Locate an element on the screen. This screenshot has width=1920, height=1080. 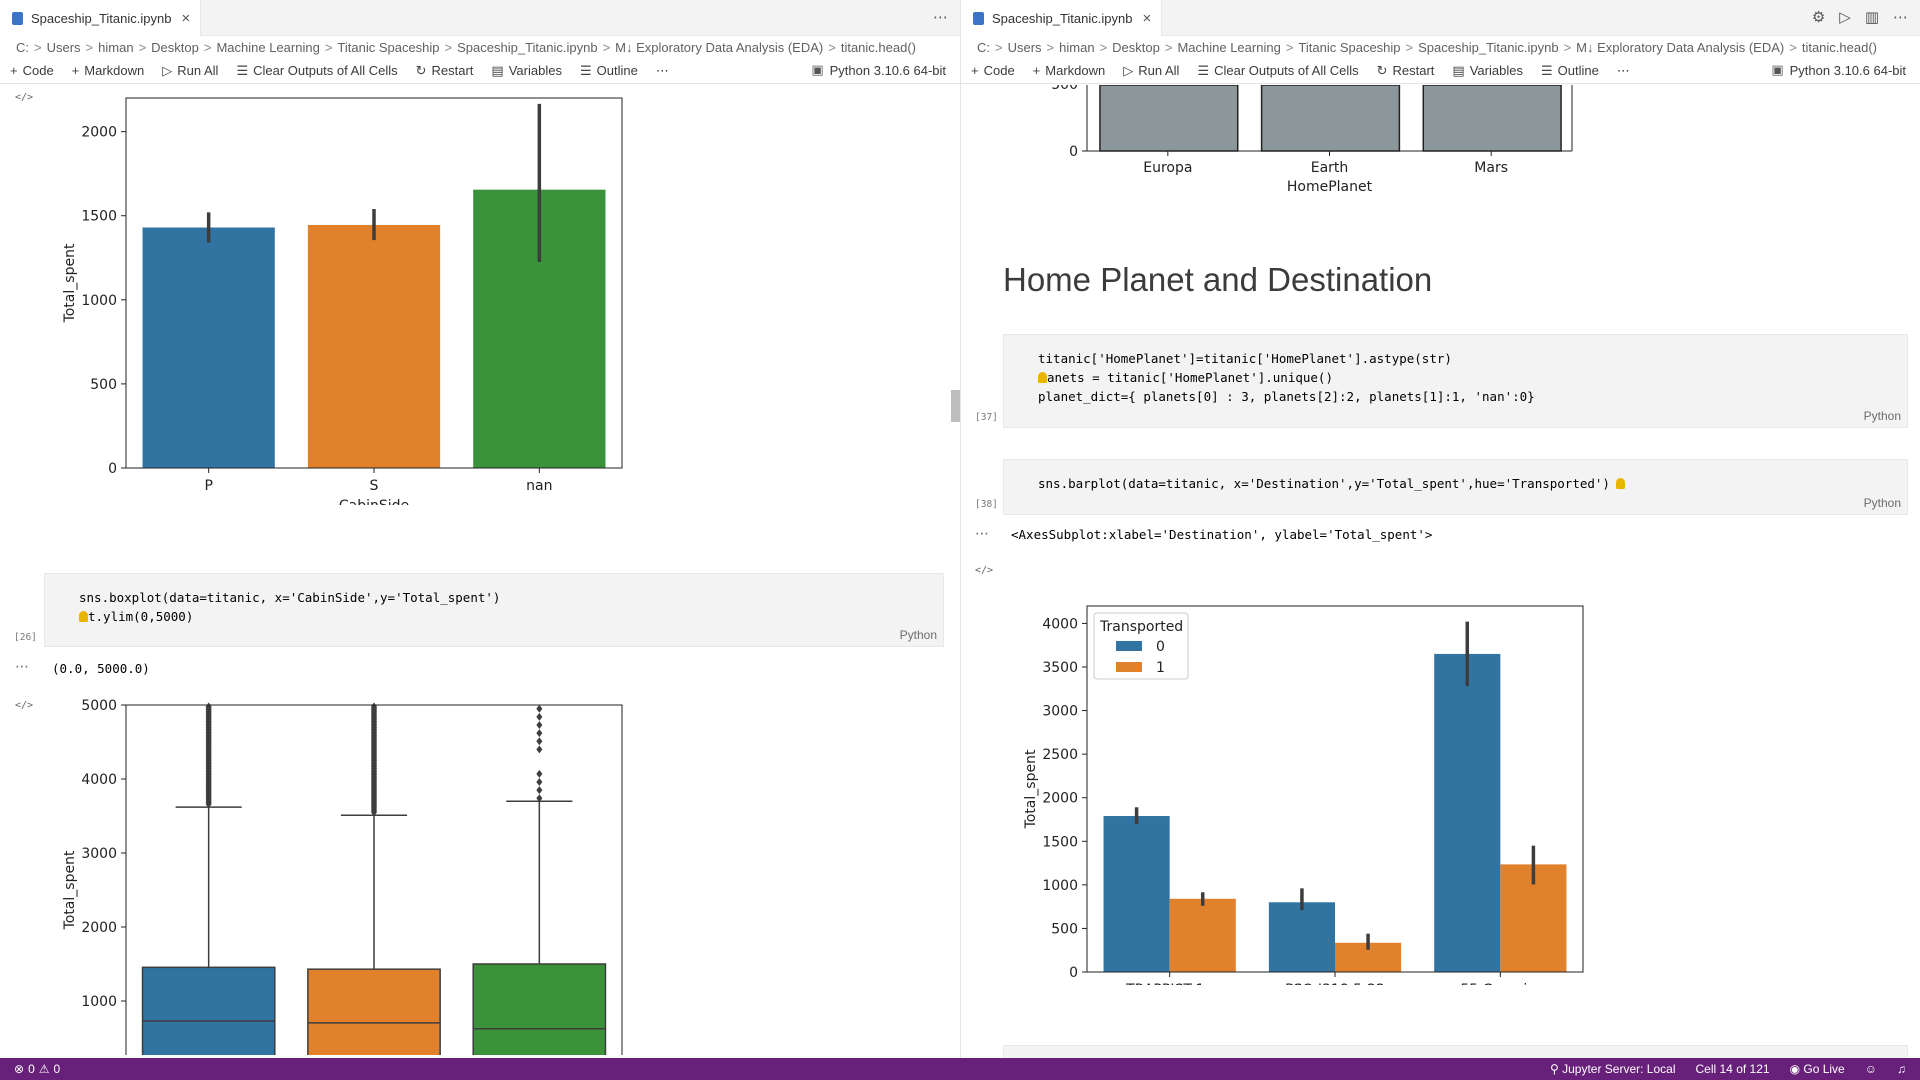
x-tick-label: Europa is located at coordinates (1167, 168).